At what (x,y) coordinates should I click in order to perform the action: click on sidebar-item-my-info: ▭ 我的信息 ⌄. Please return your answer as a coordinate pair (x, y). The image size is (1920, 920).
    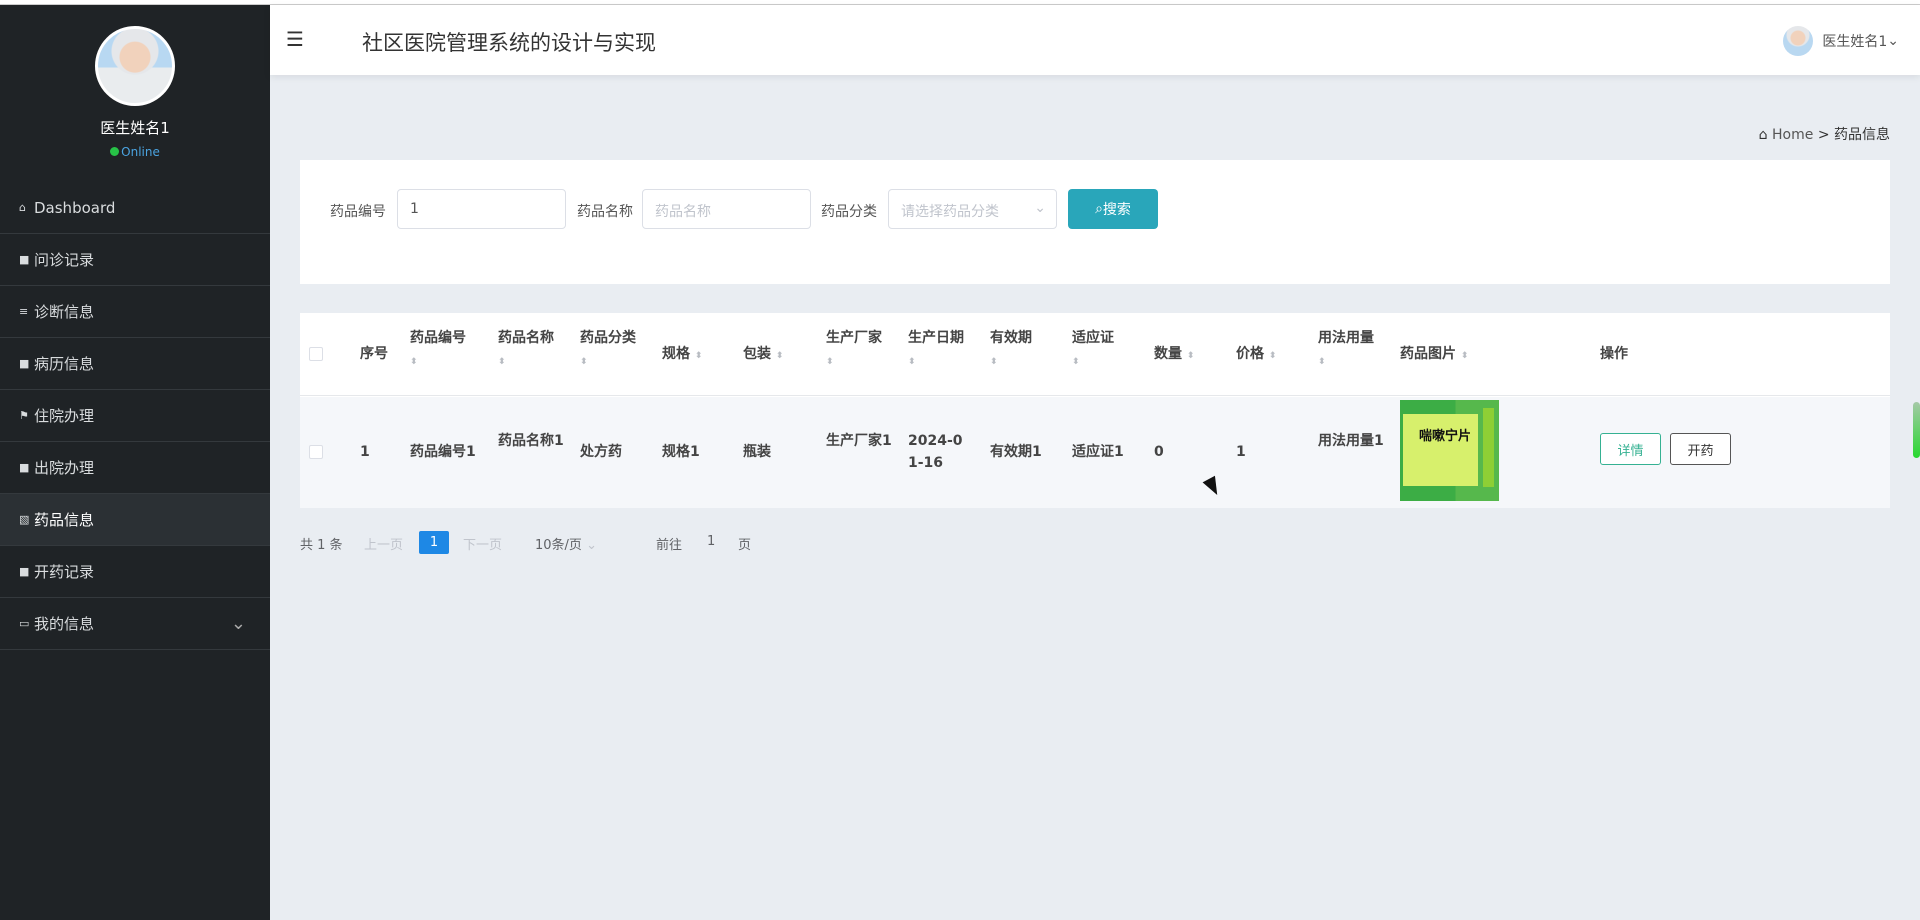
    Looking at the image, I should click on (135, 624).